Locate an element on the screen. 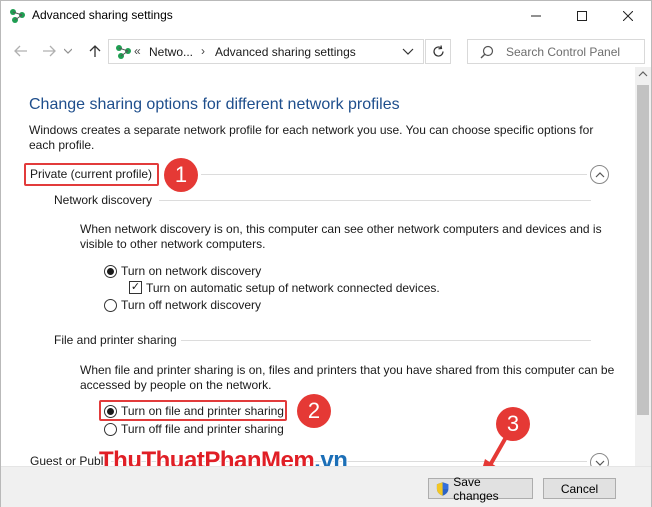  up-button is located at coordinates (95, 51).